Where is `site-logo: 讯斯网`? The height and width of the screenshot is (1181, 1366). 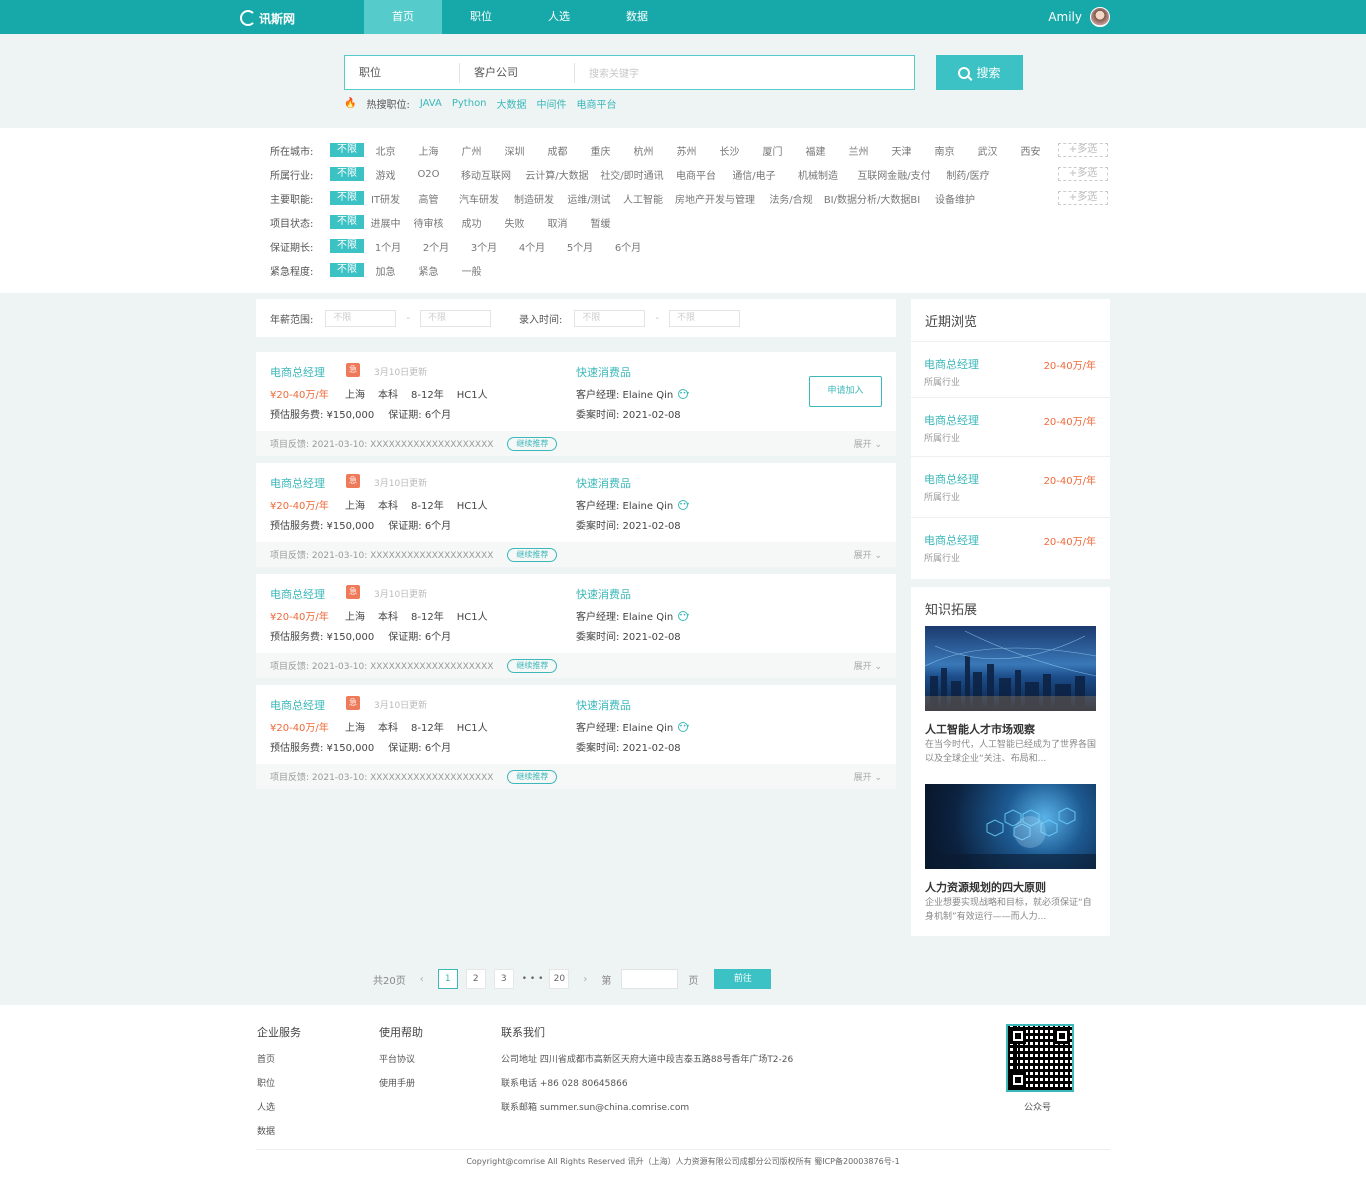 site-logo: 讯斯网 is located at coordinates (270, 18).